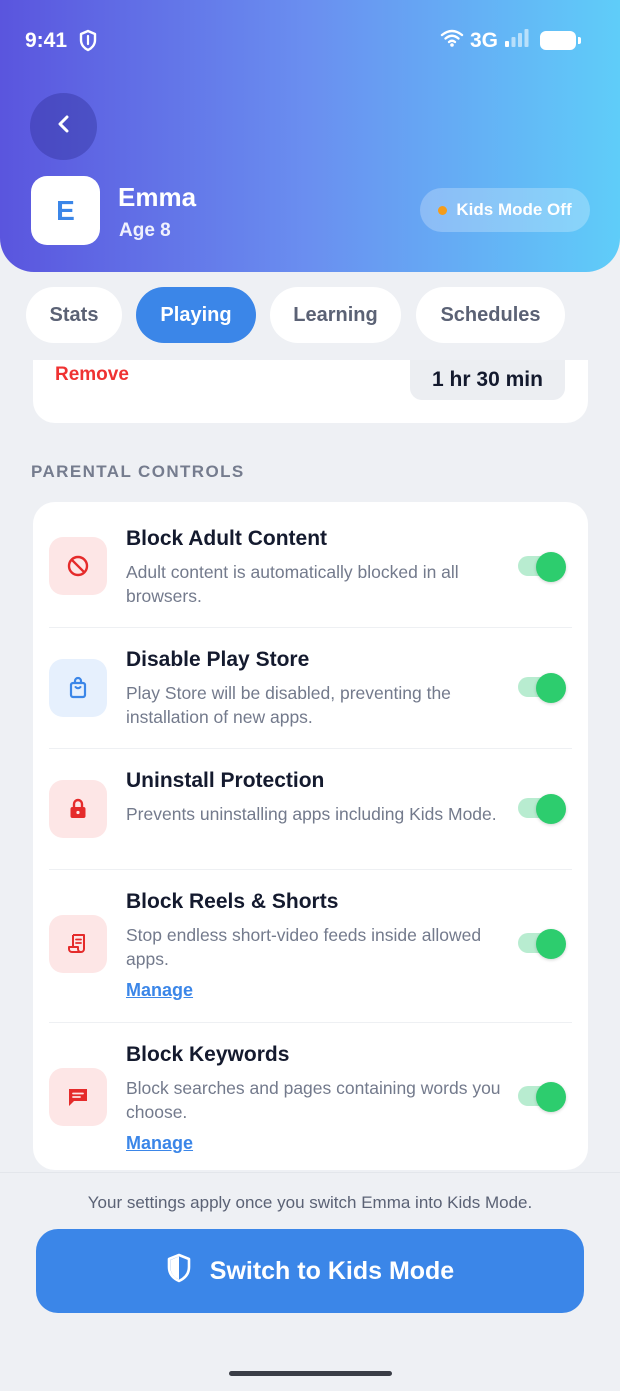 The height and width of the screenshot is (1391, 620). I want to click on reels-shorts-toggle, so click(543, 944).